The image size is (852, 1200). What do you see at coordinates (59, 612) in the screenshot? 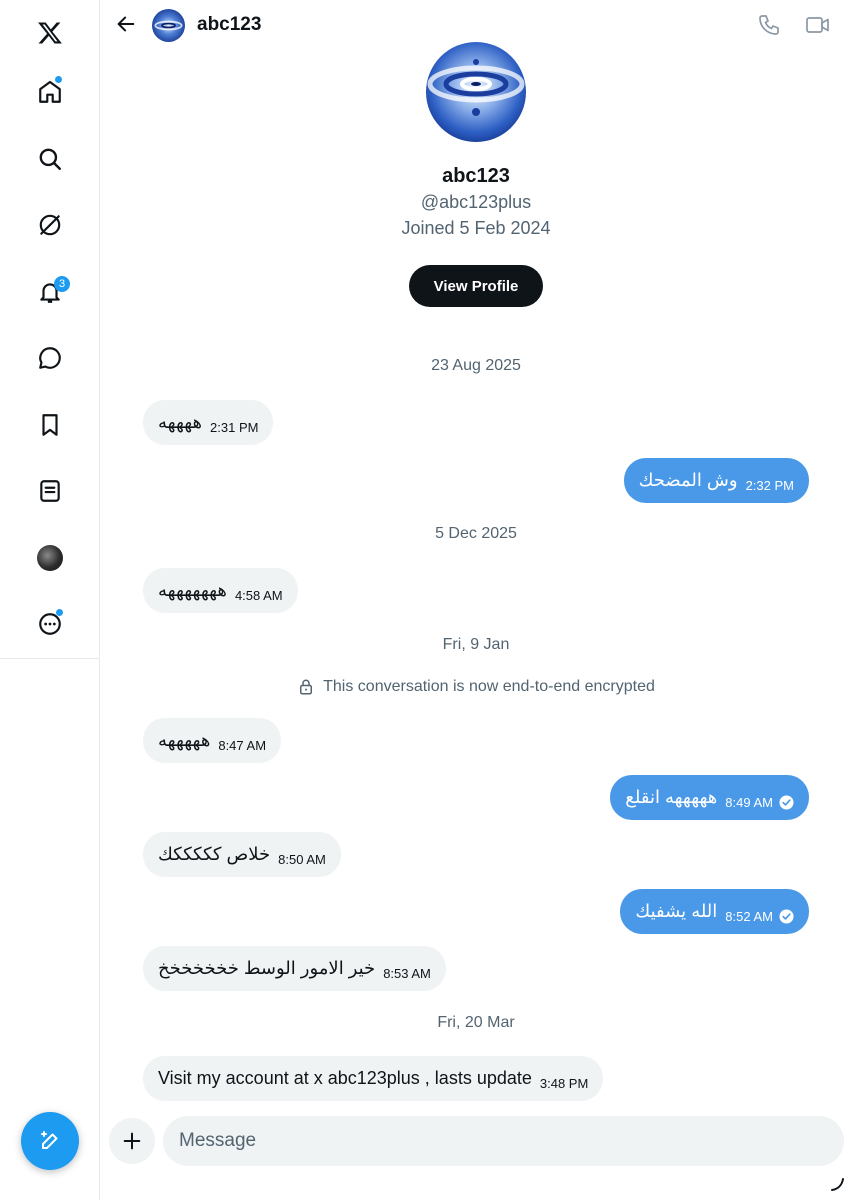
I see `more-notification-dot` at bounding box center [59, 612].